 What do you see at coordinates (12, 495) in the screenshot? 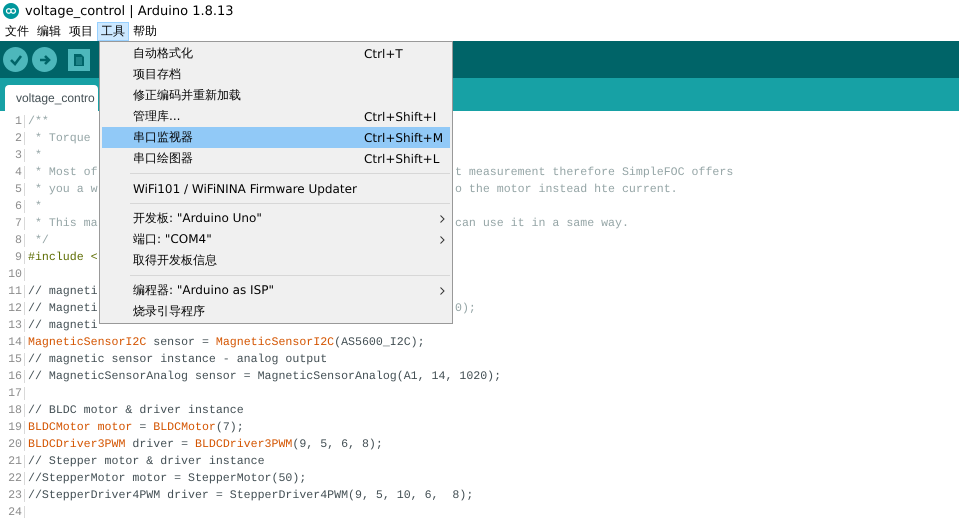
I see `line-number: 23` at bounding box center [12, 495].